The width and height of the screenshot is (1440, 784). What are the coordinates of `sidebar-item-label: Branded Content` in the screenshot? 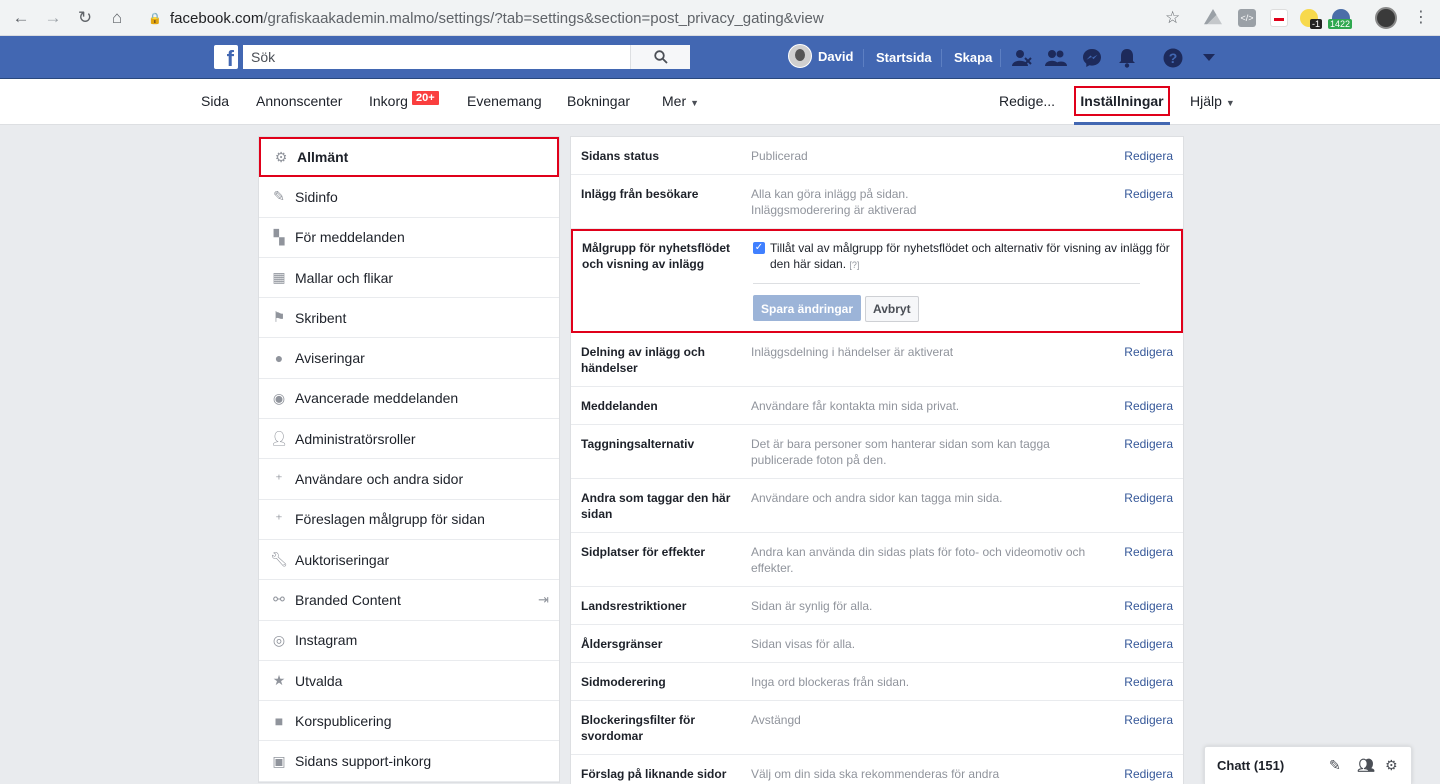 It's located at (348, 599).